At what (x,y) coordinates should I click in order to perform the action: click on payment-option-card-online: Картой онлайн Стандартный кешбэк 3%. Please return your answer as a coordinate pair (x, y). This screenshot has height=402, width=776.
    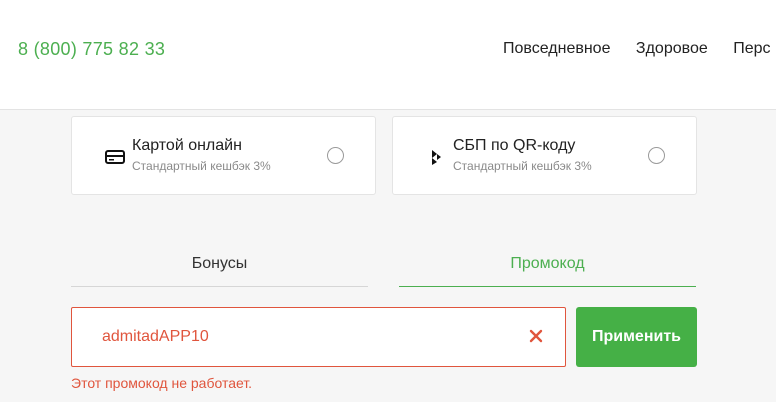
    Looking at the image, I should click on (223, 155).